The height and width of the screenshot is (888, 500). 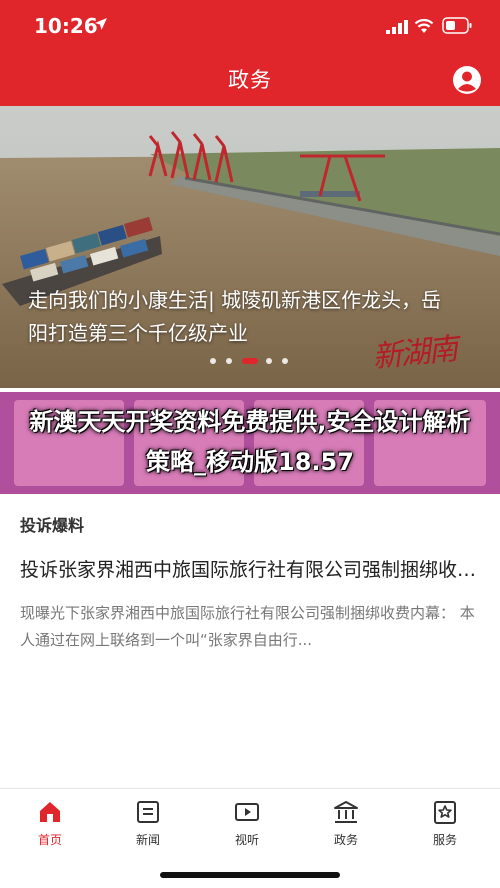 I want to click on tab-label: 新闻, so click(x=147, y=840).